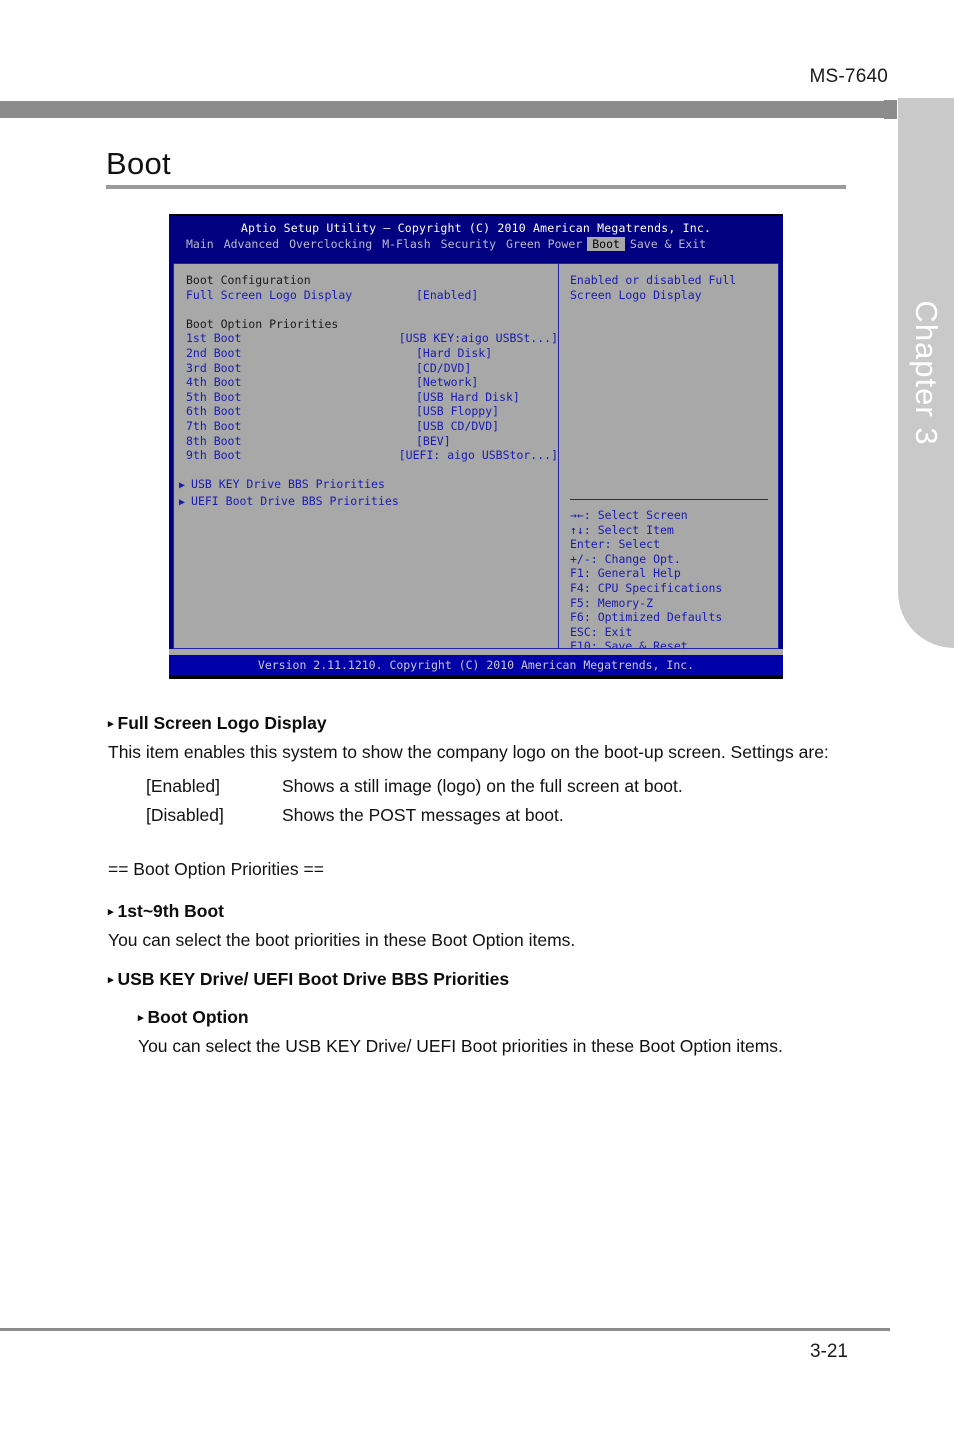 This screenshot has height=1432, width=954. What do you see at coordinates (183, 786) in the screenshot?
I see `option-key-enabled: [Enabled]` at bounding box center [183, 786].